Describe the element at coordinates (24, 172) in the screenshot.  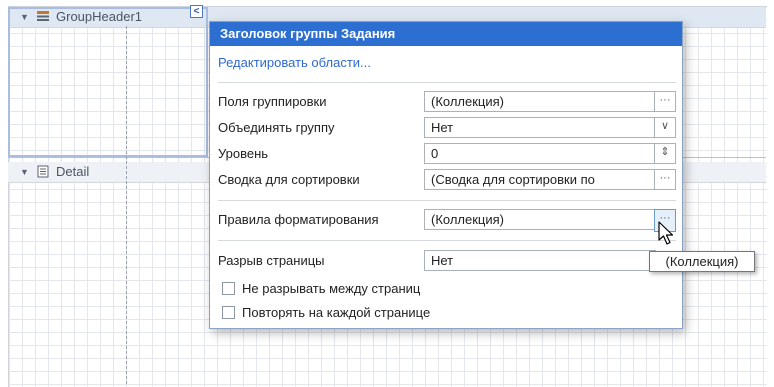
I see `collapse-arrow-icon: ▼` at that location.